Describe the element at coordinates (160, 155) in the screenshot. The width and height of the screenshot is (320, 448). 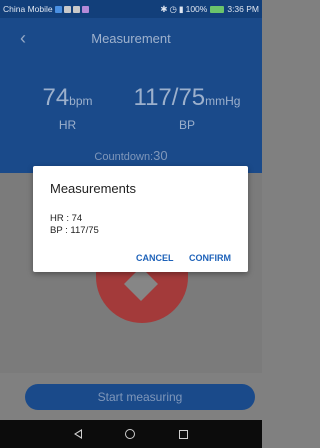
I see `countdown-value: 30` at that location.